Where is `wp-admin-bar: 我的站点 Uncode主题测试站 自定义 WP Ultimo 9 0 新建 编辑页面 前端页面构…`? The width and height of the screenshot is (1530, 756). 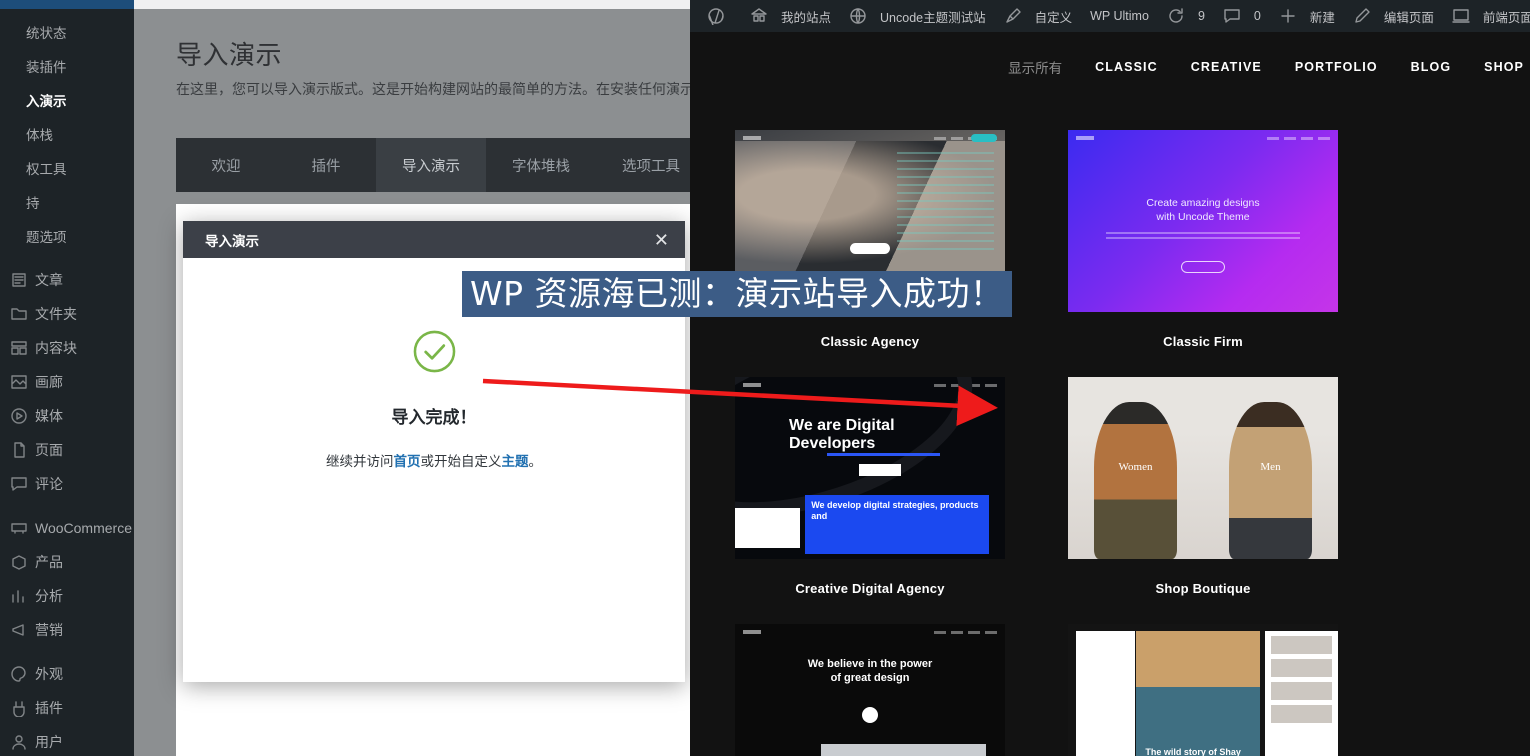 wp-admin-bar: 我的站点 Uncode主题测试站 自定义 WP Ultimo 9 0 新建 编辑页面 前端页面构… is located at coordinates (1110, 16).